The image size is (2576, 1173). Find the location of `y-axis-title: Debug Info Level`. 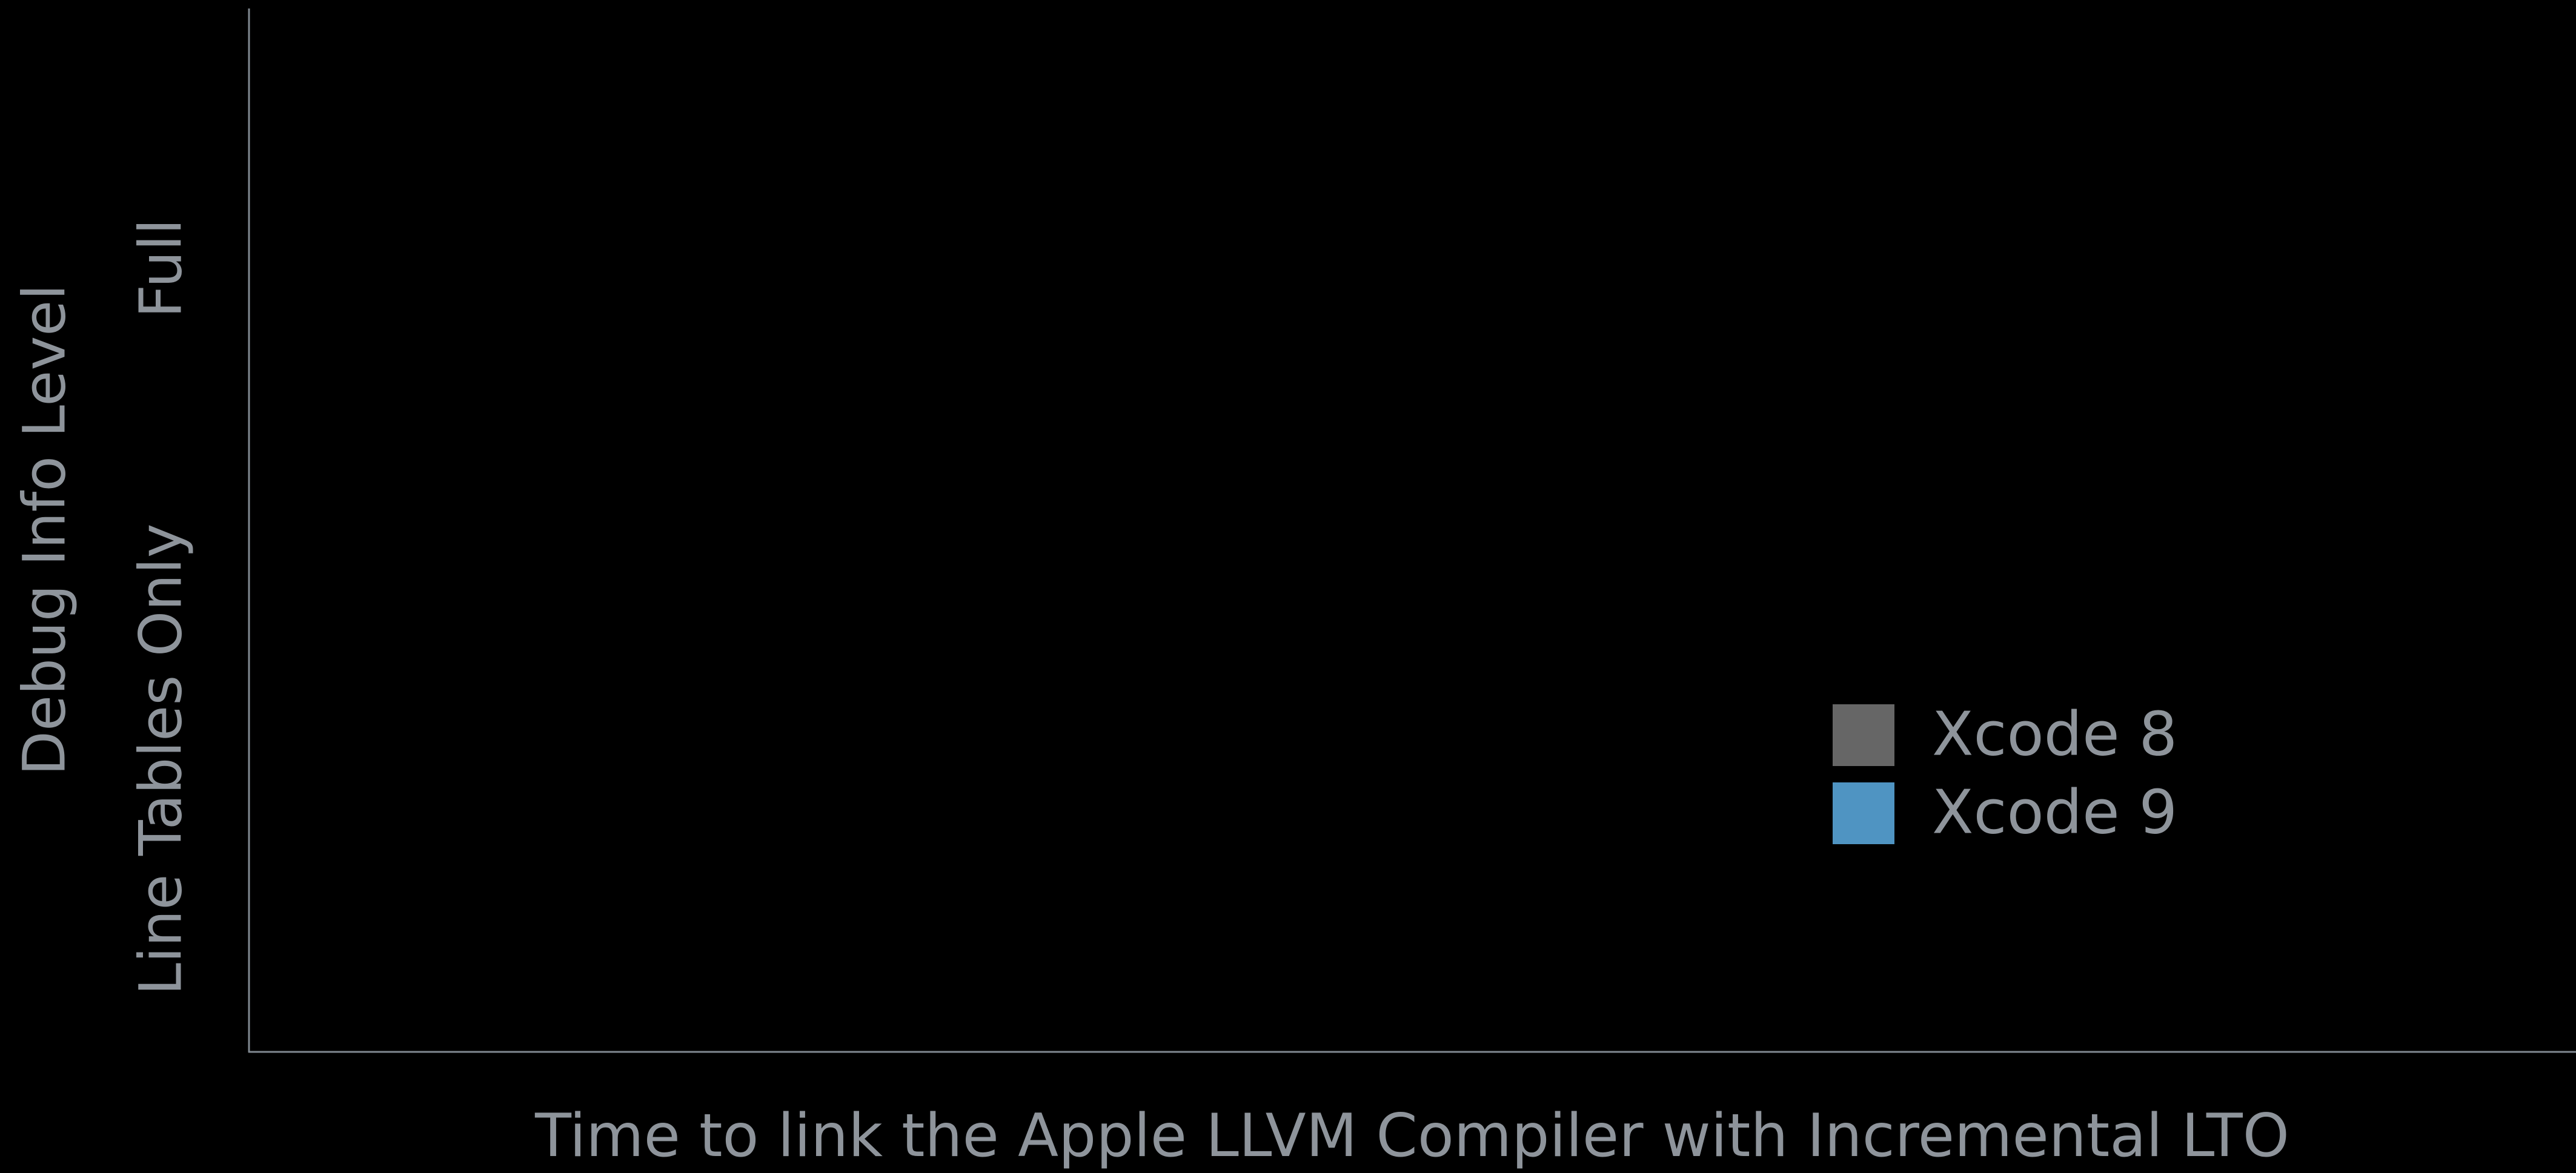

y-axis-title: Debug Info Level is located at coordinates (44, 530).